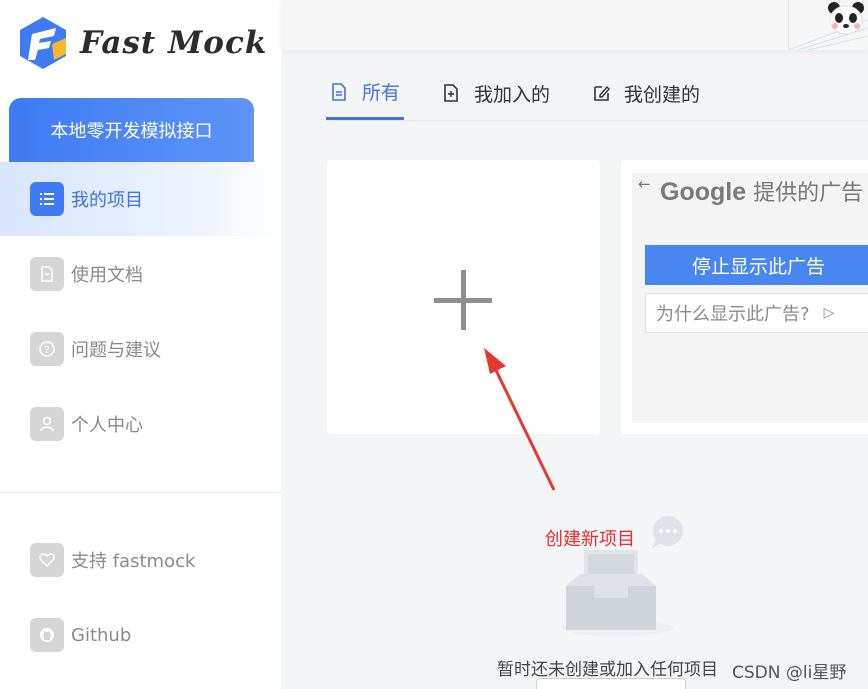 The height and width of the screenshot is (689, 868). Describe the element at coordinates (131, 130) in the screenshot. I see `local-mock-cta-button: 本地零开发模拟接口` at that location.